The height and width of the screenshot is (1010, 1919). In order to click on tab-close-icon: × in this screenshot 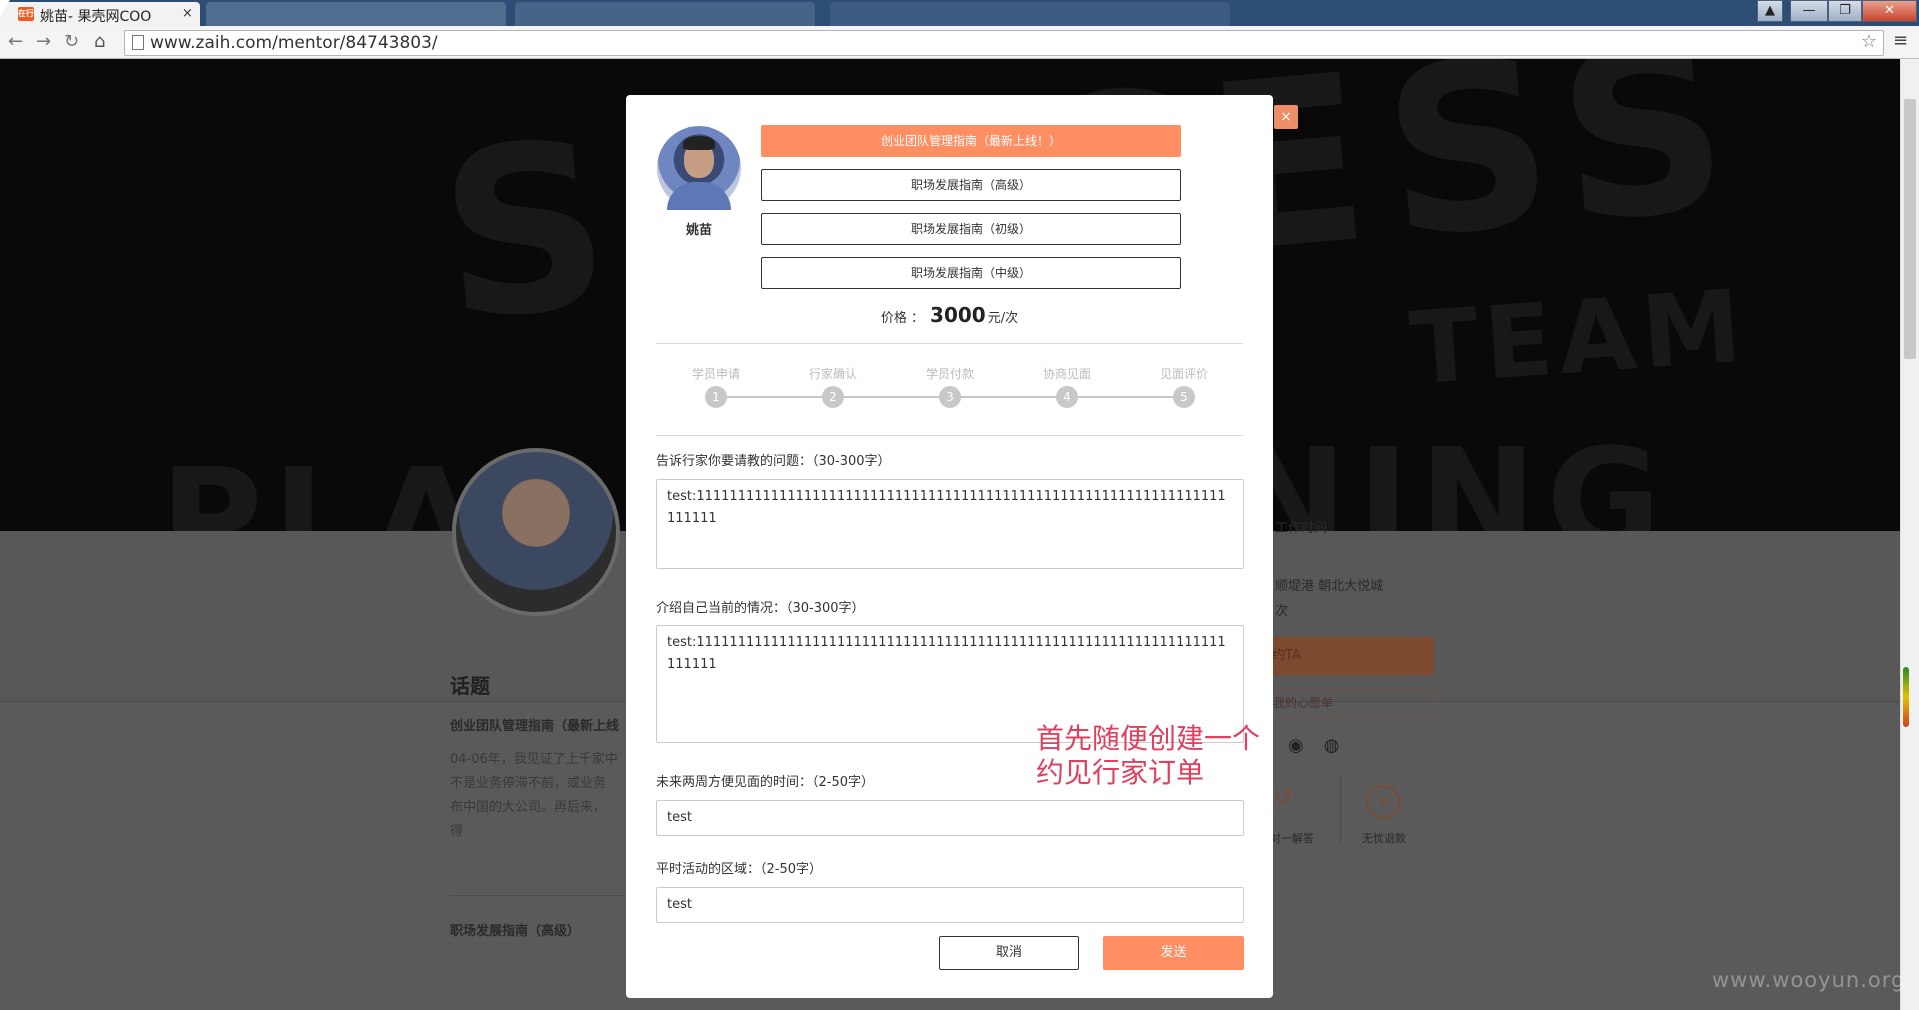, I will do `click(187, 13)`.